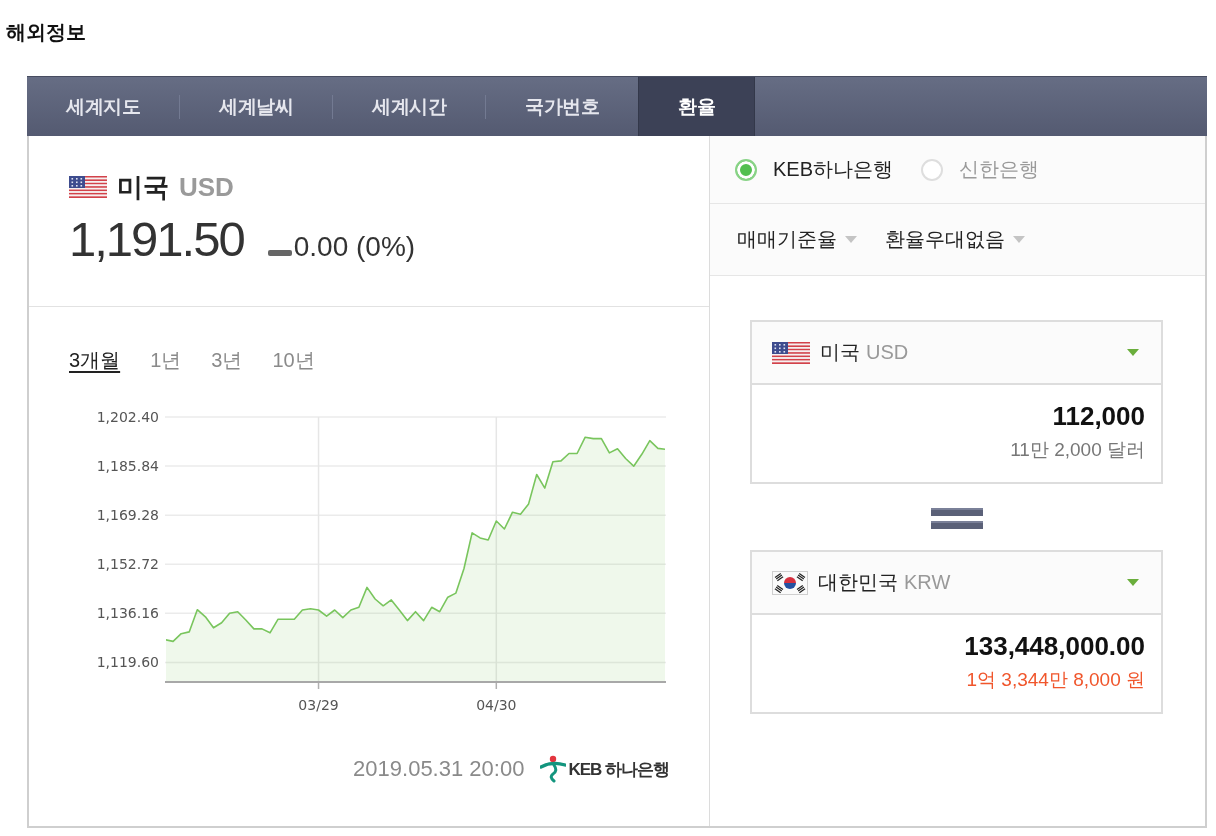 The height and width of the screenshot is (836, 1216). Describe the element at coordinates (956, 583) in the screenshot. I see `currency-dropdown: 대한민국 KRW` at that location.